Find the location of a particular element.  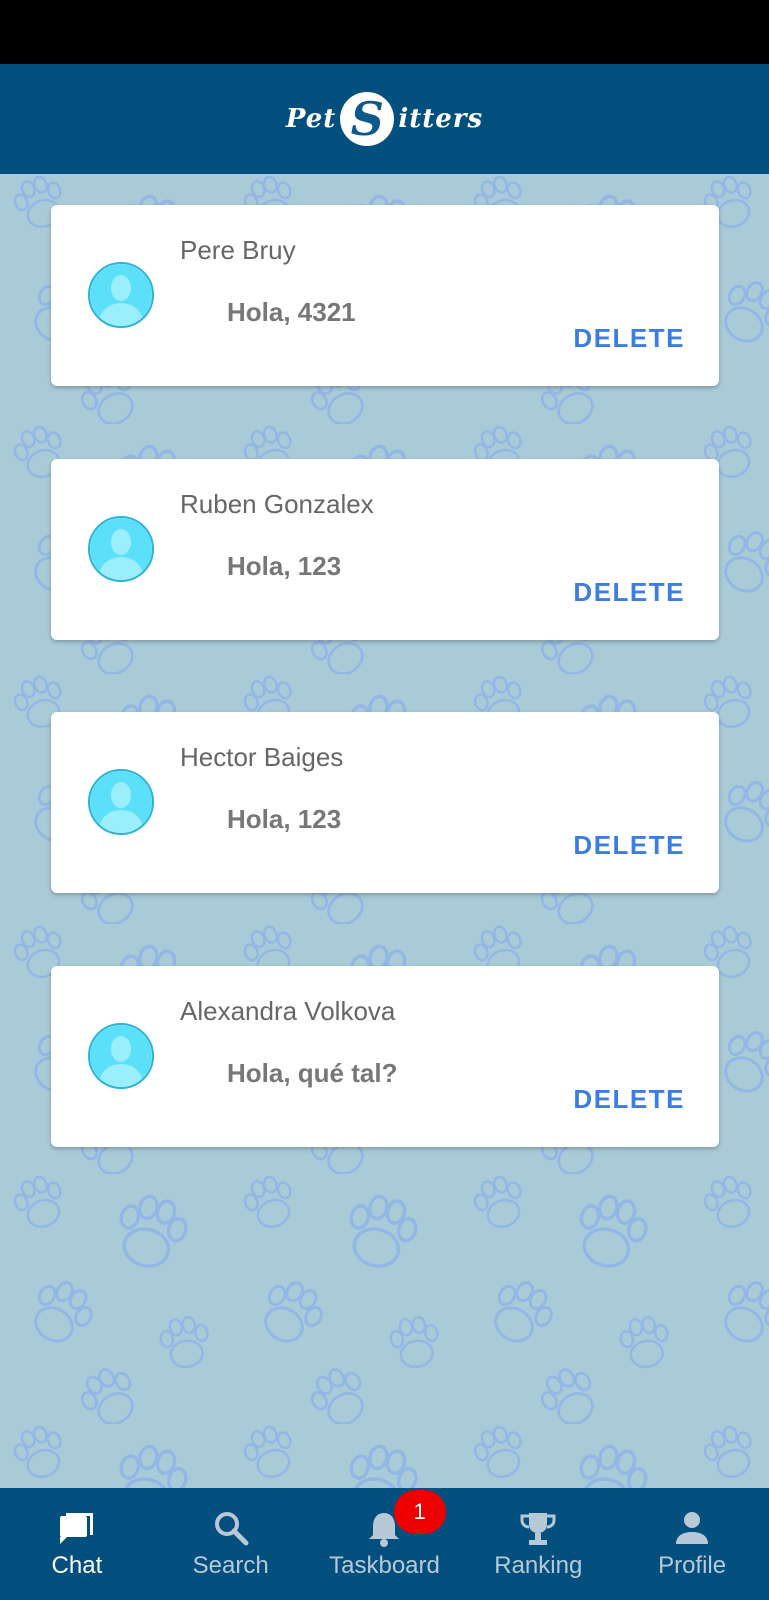

nav-item-ranking: Ranking is located at coordinates (538, 1544).